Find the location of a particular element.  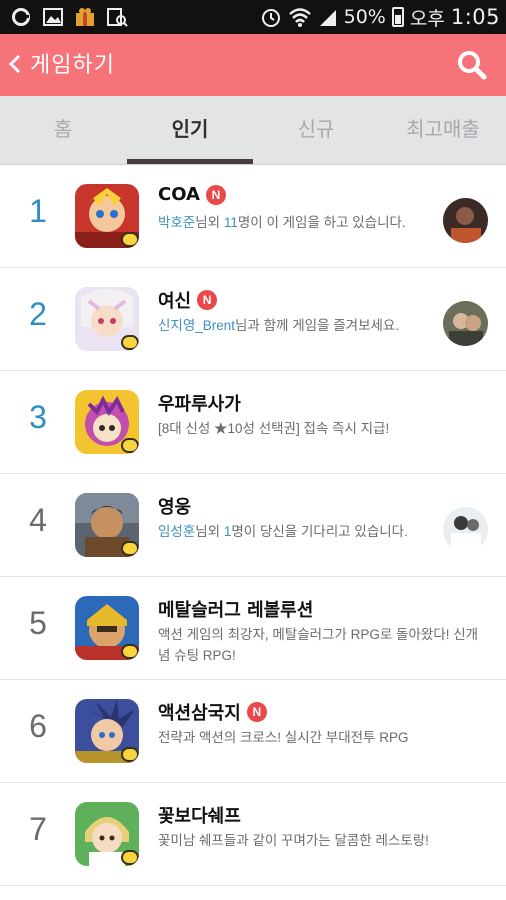

search-icon is located at coordinates (472, 65).